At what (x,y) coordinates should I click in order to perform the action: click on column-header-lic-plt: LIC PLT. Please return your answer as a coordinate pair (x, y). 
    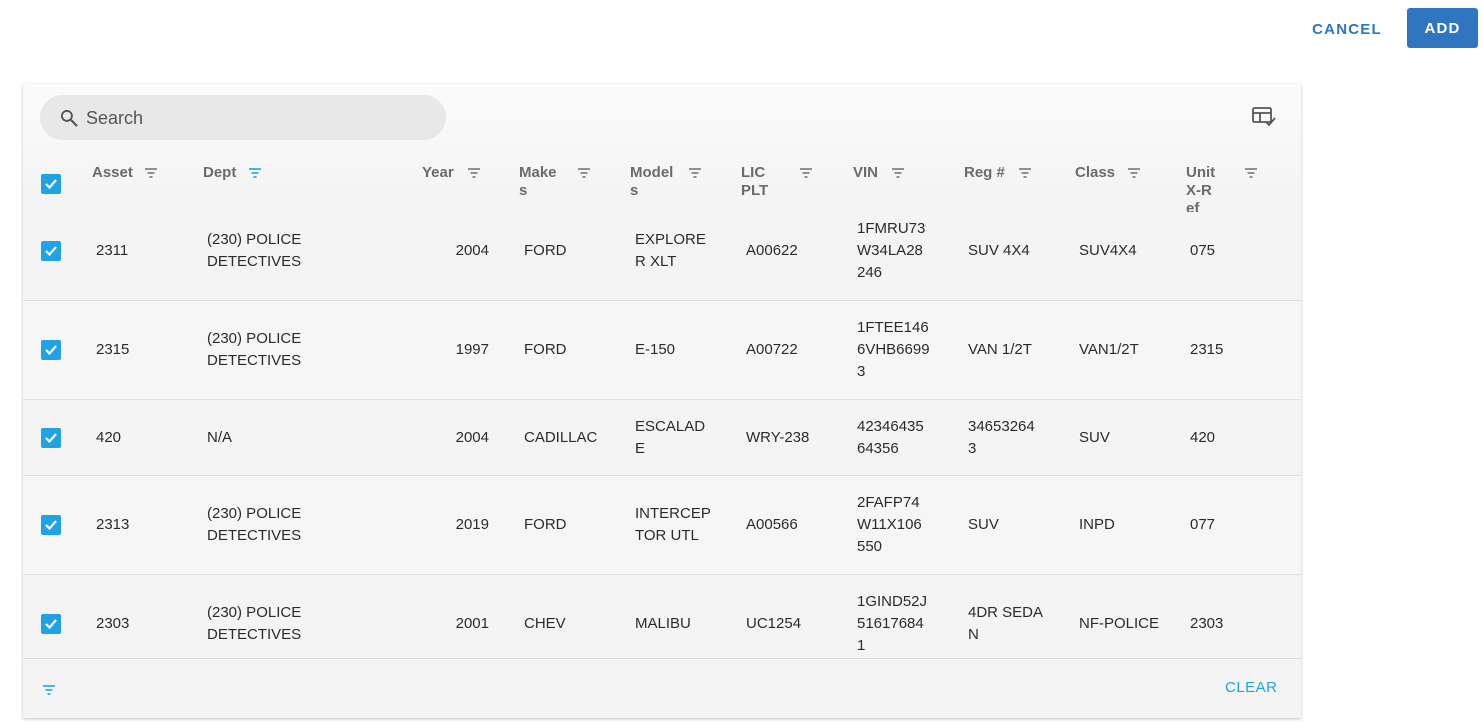
    Looking at the image, I should click on (756, 182).